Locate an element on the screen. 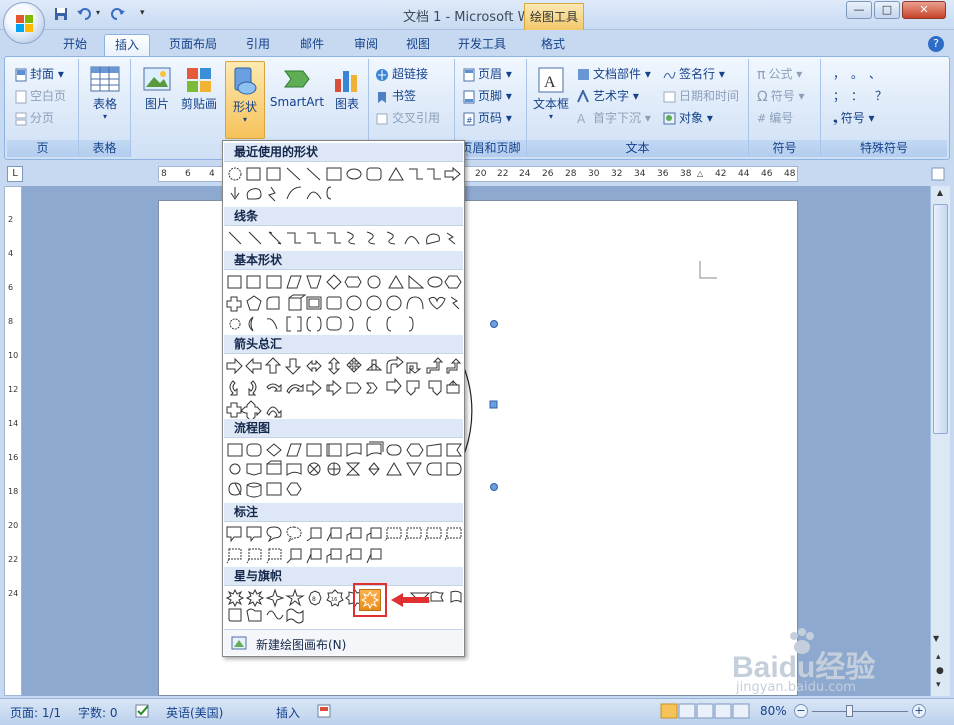 Image resolution: width=954 pixels, height=725 pixels. ruler-number: 36 is located at coordinates (663, 174).